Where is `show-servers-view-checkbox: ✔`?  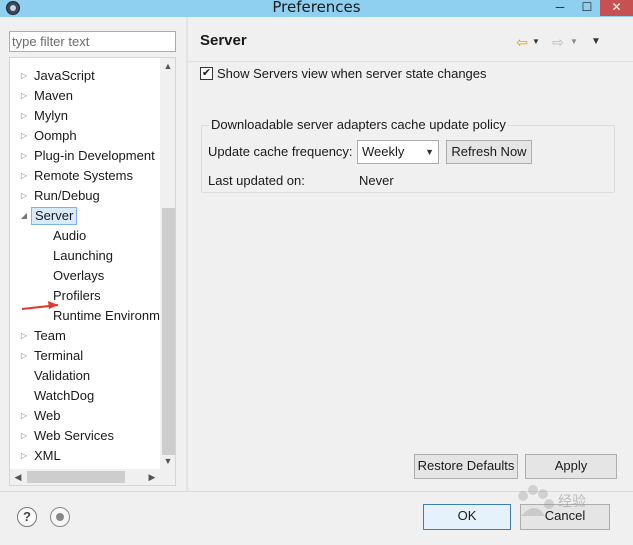
show-servers-view-checkbox: ✔ is located at coordinates (206, 73).